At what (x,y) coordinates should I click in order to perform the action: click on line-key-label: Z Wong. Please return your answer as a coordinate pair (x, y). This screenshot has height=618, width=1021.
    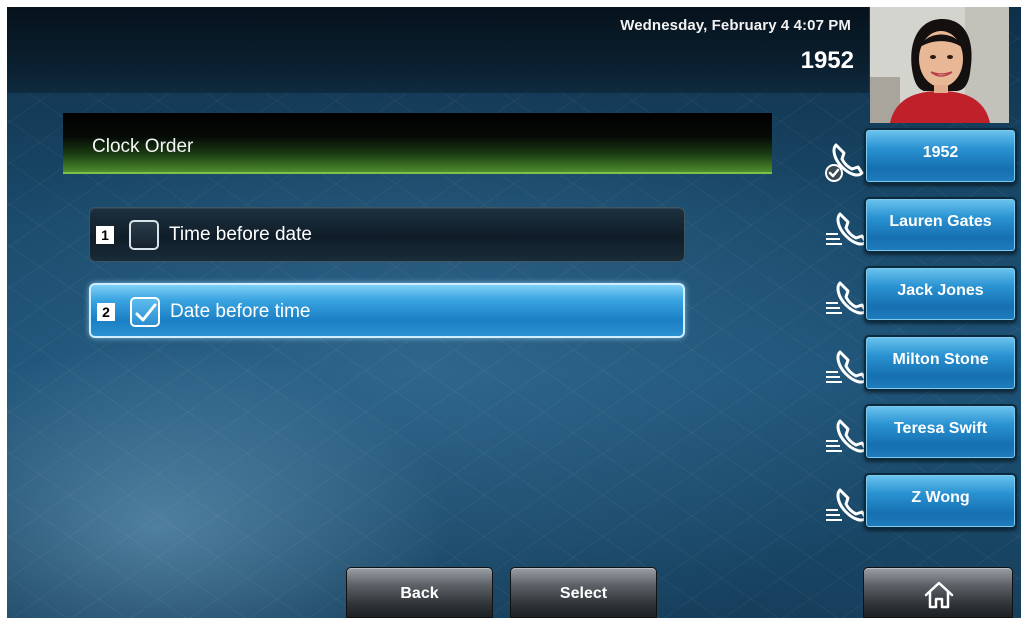
    Looking at the image, I should click on (940, 497).